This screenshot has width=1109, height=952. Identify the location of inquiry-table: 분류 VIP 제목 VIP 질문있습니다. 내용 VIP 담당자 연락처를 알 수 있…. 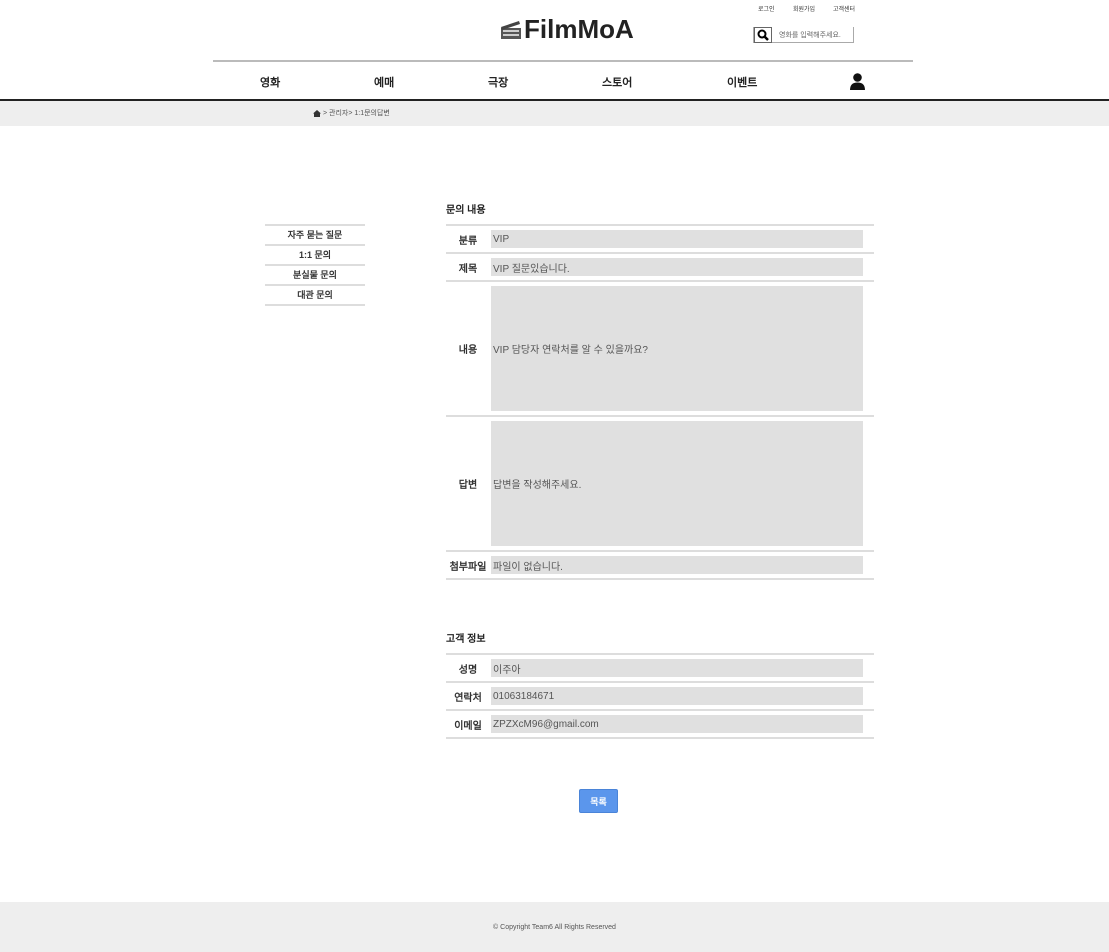
(660, 402).